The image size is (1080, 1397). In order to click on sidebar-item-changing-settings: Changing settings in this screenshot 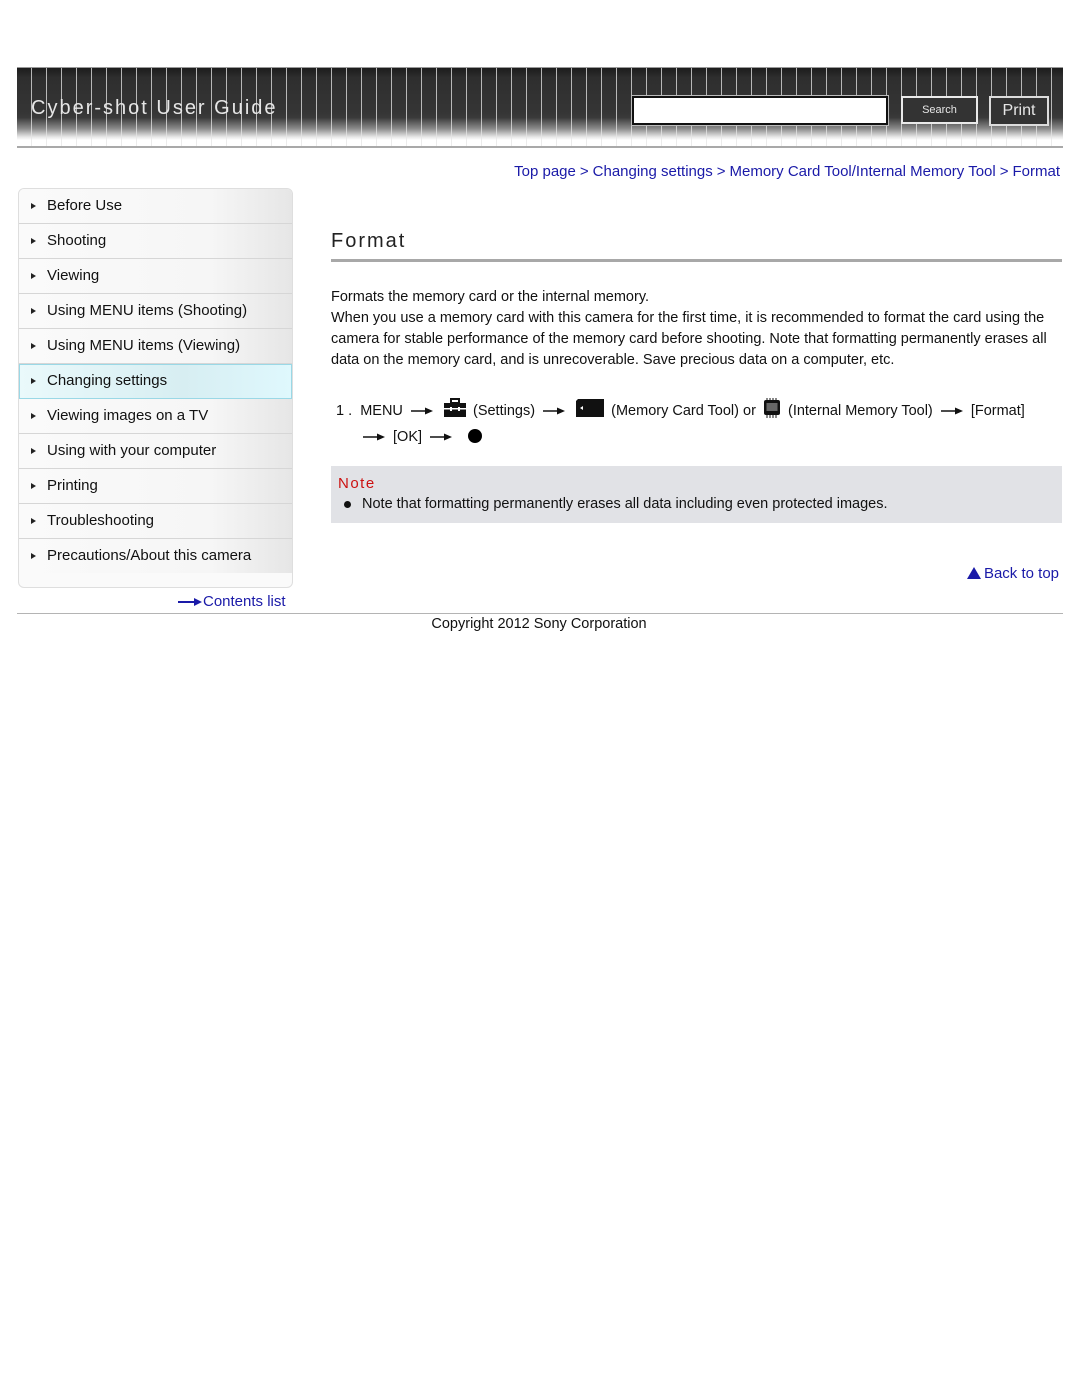, I will do `click(155, 381)`.